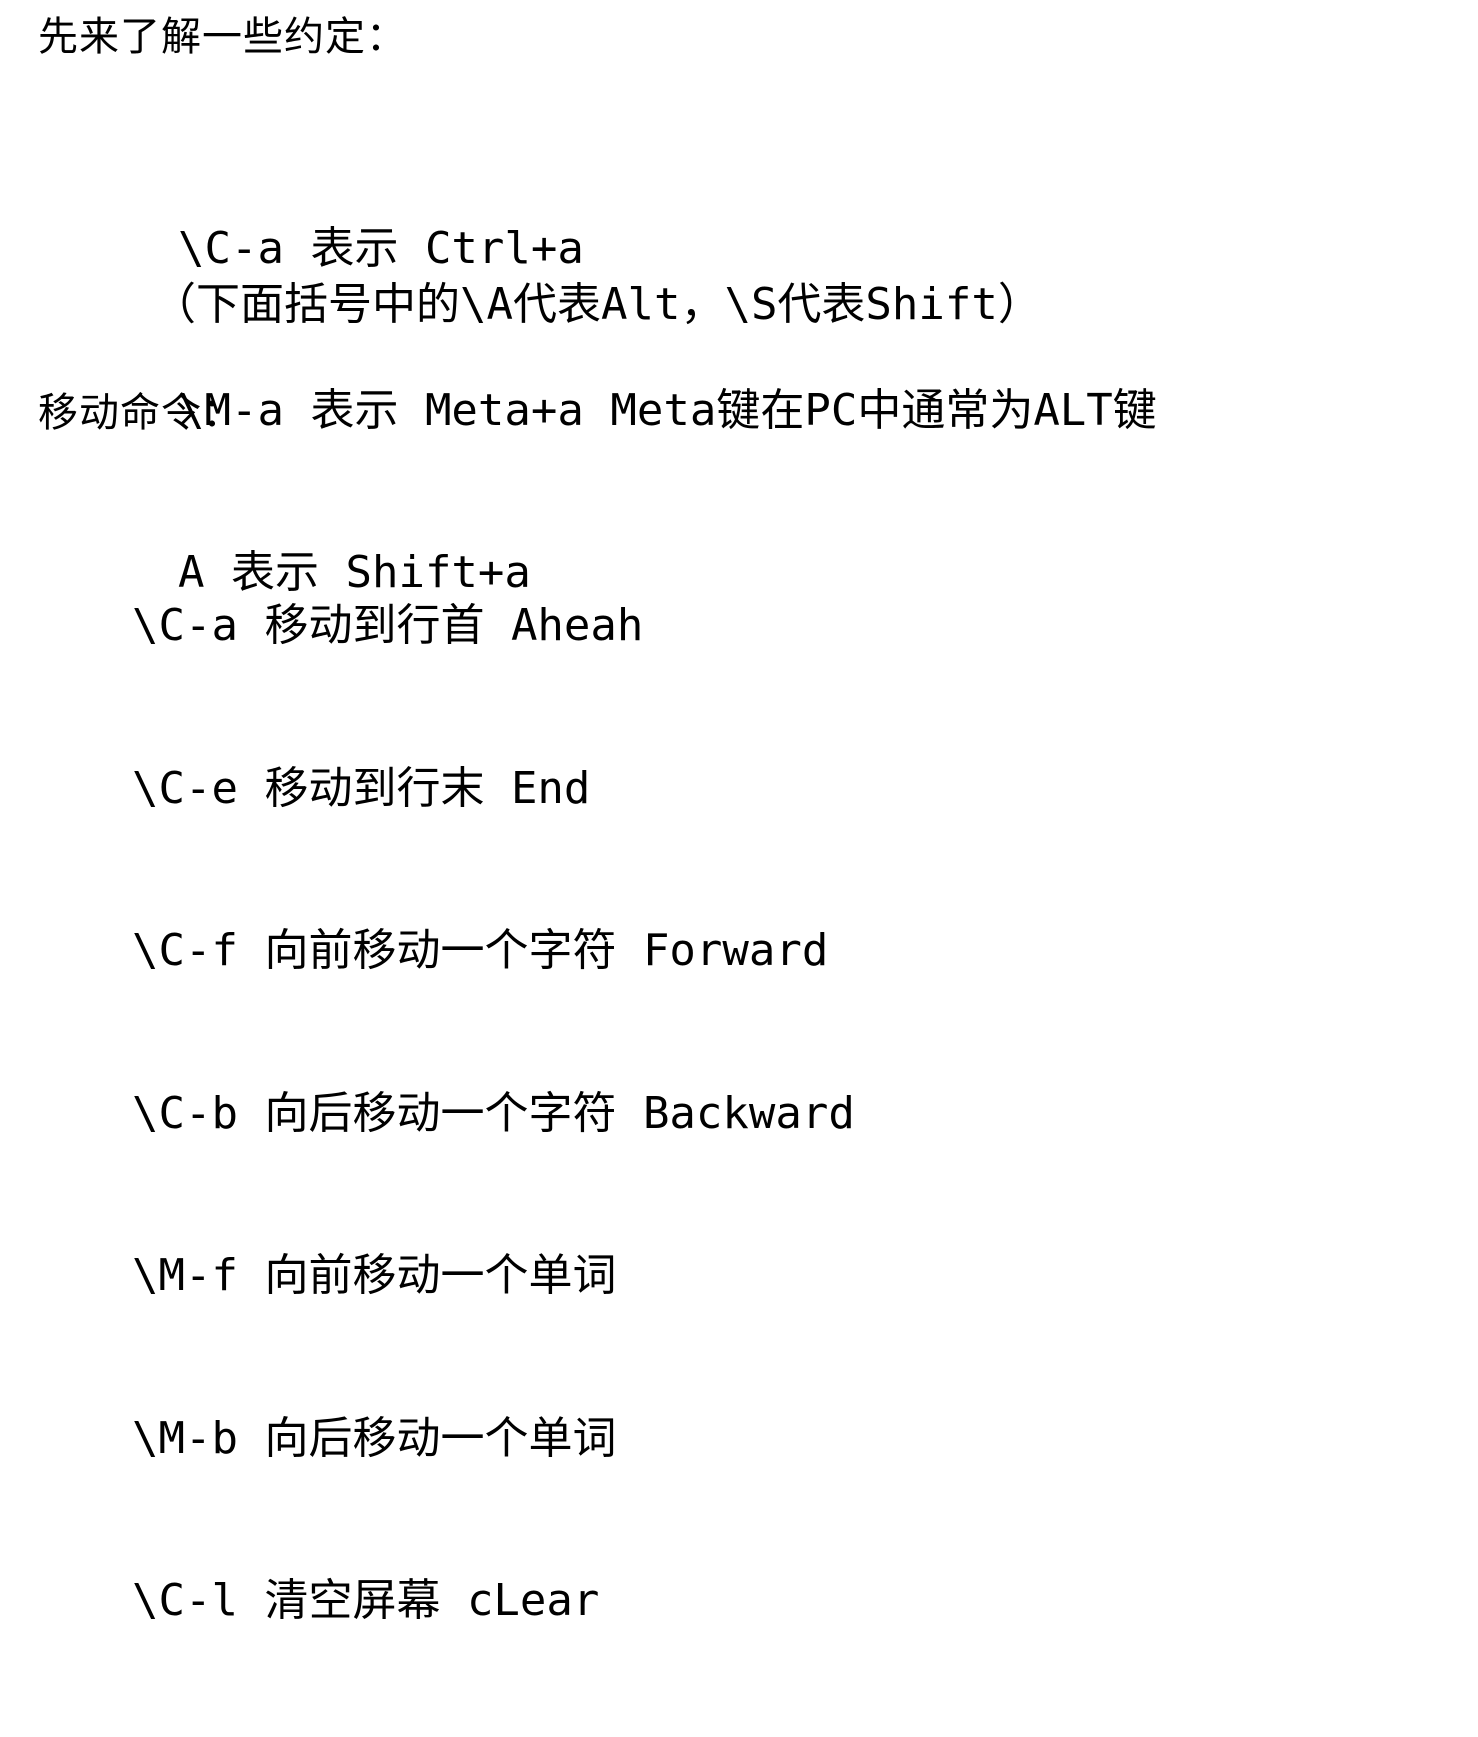  Describe the element at coordinates (667, 410) in the screenshot. I see `convention-item: \M-a 表示 Meta+a Meta键在PC中通常为ALT键` at that location.